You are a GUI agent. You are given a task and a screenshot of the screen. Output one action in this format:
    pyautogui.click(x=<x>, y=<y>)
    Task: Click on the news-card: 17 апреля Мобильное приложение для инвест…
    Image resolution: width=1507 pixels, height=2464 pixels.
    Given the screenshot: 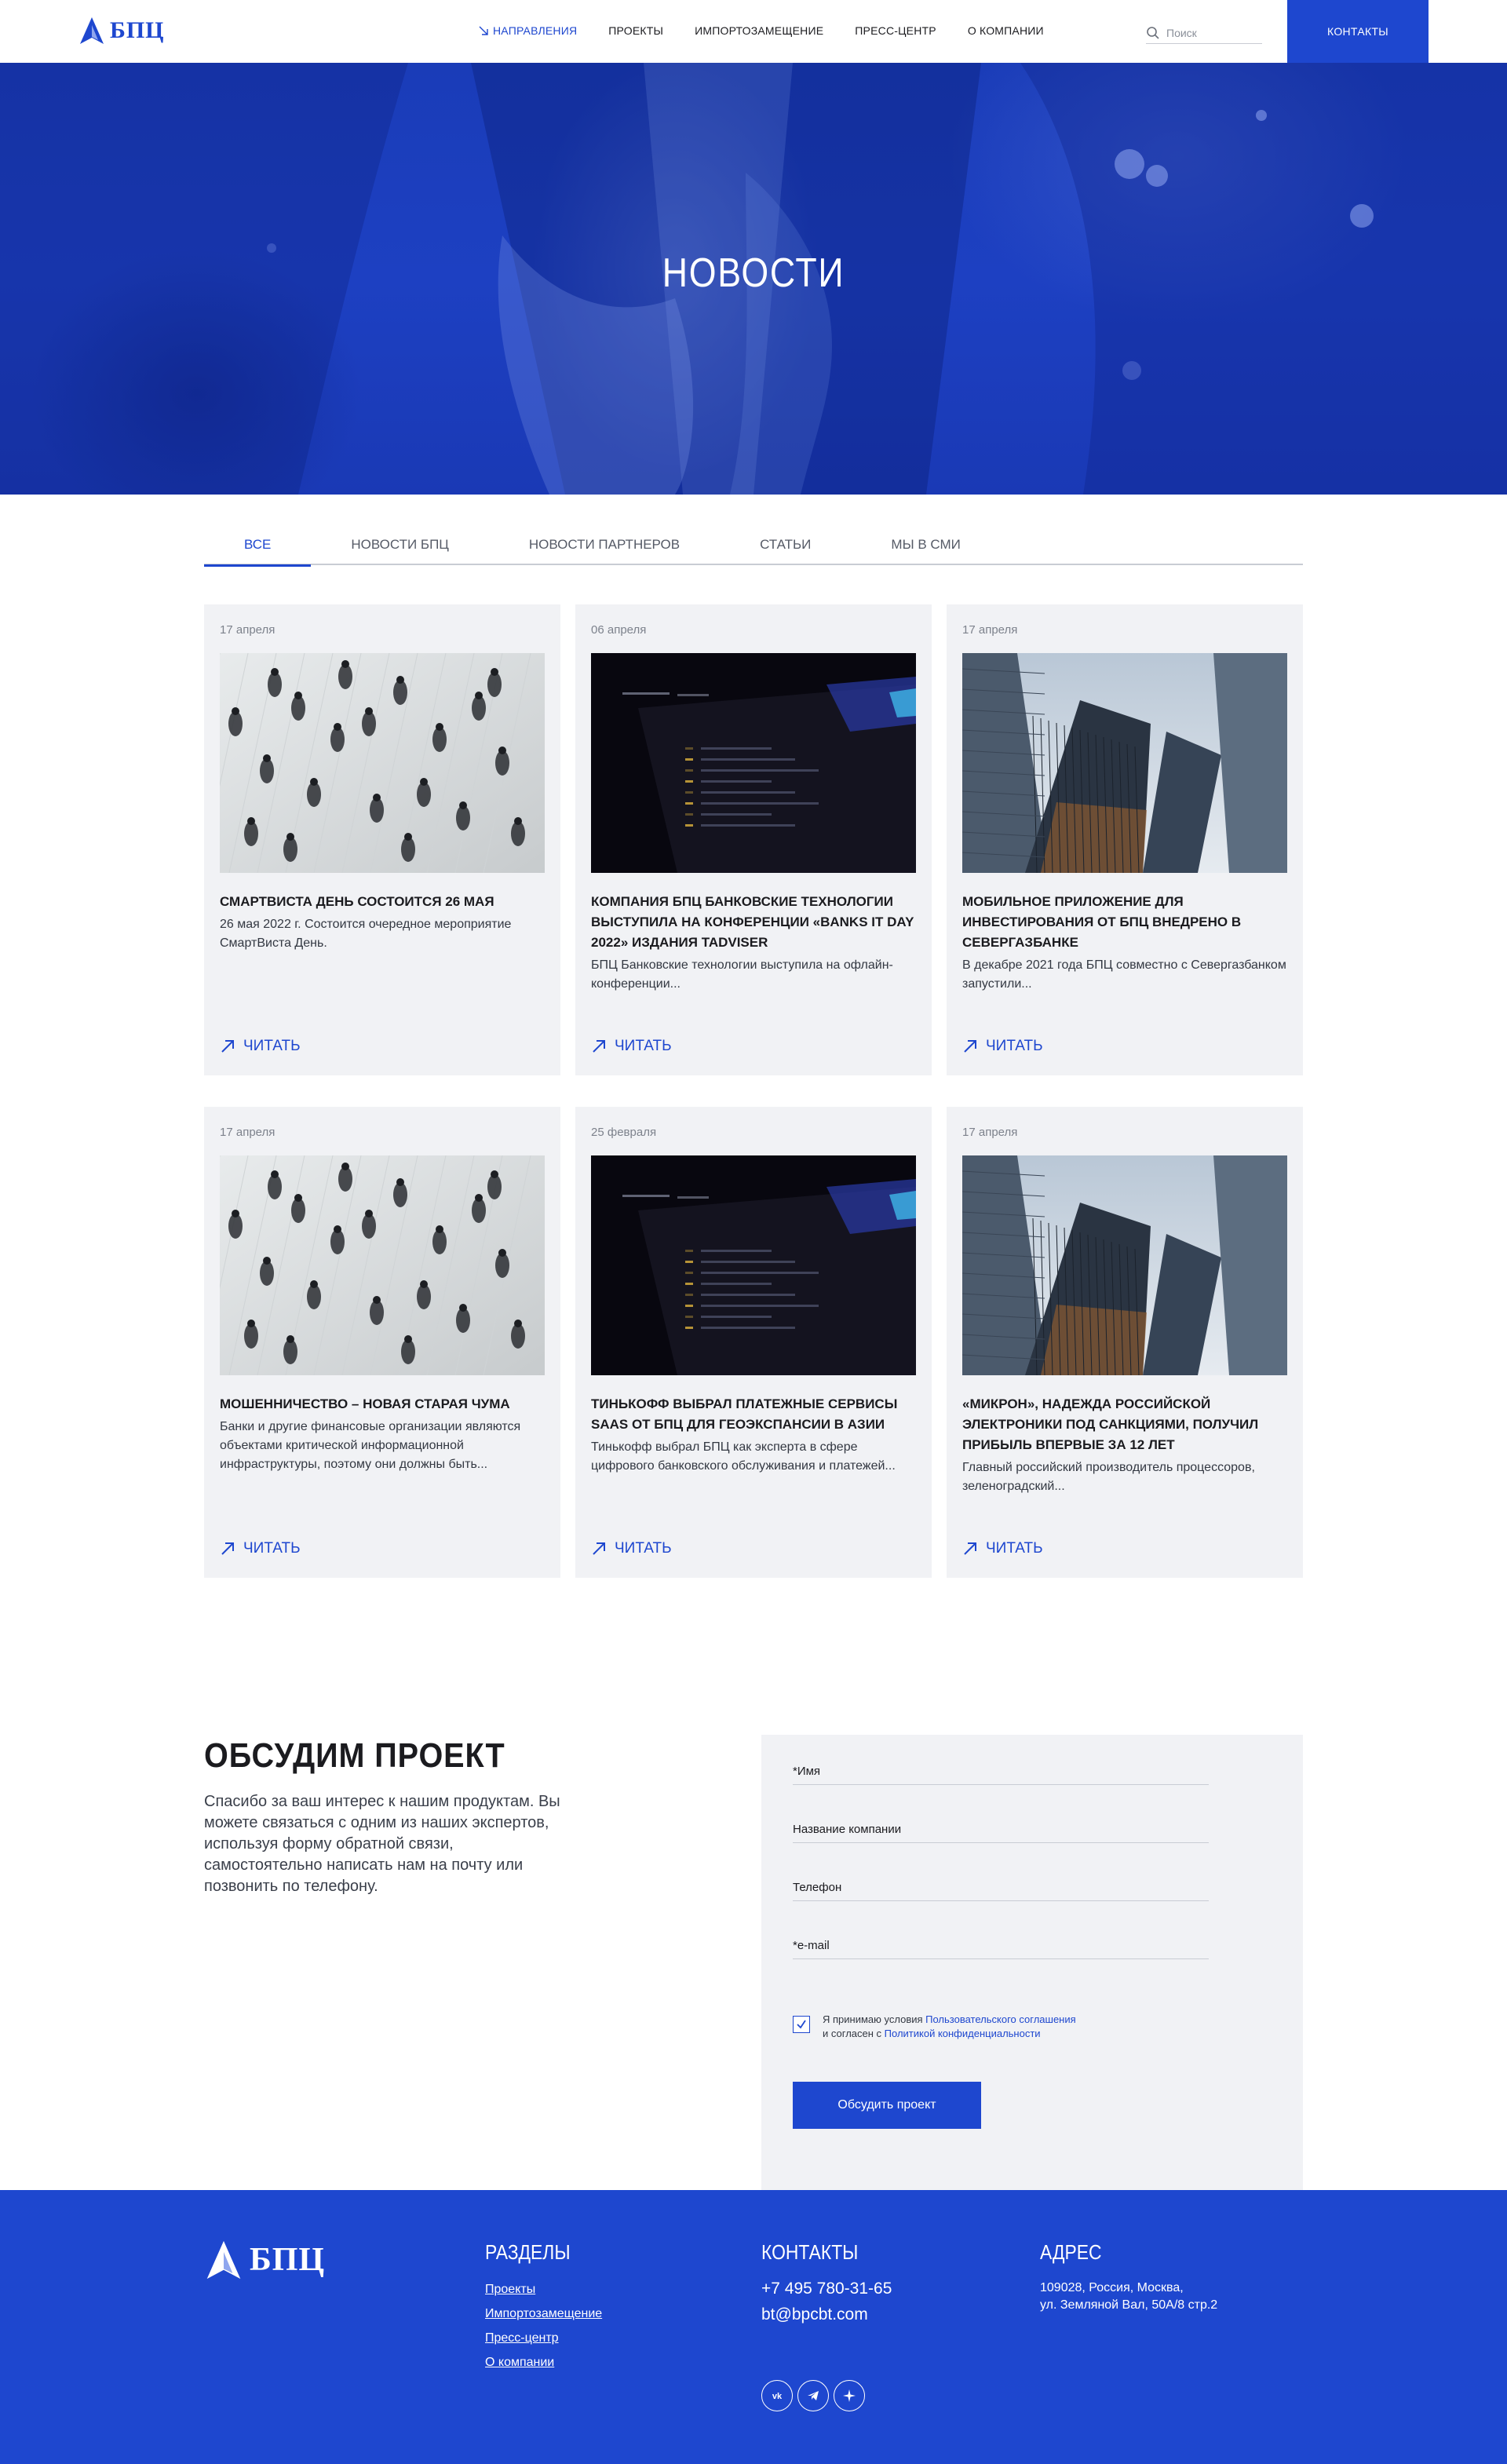 What is the action you would take?
    pyautogui.click(x=1125, y=840)
    